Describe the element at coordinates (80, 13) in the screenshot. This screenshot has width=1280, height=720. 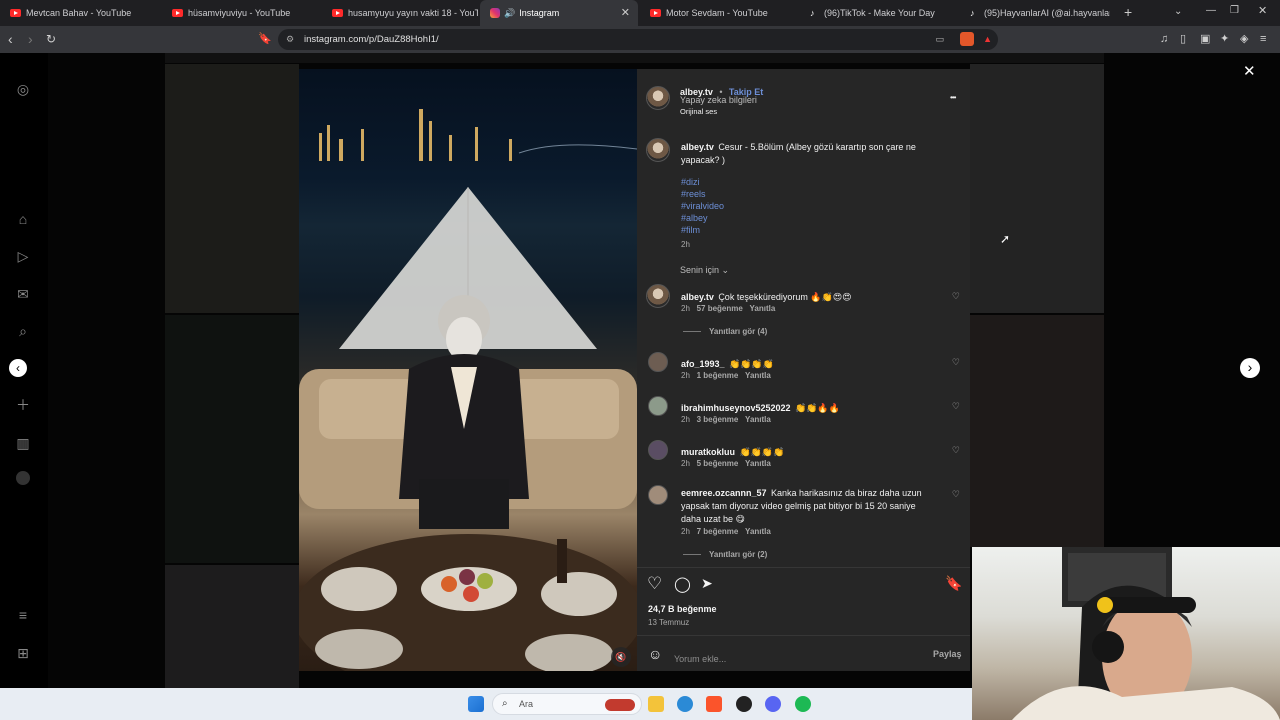
I see `tab-mevtcan: Mevtcan Bahav - YouTube` at that location.